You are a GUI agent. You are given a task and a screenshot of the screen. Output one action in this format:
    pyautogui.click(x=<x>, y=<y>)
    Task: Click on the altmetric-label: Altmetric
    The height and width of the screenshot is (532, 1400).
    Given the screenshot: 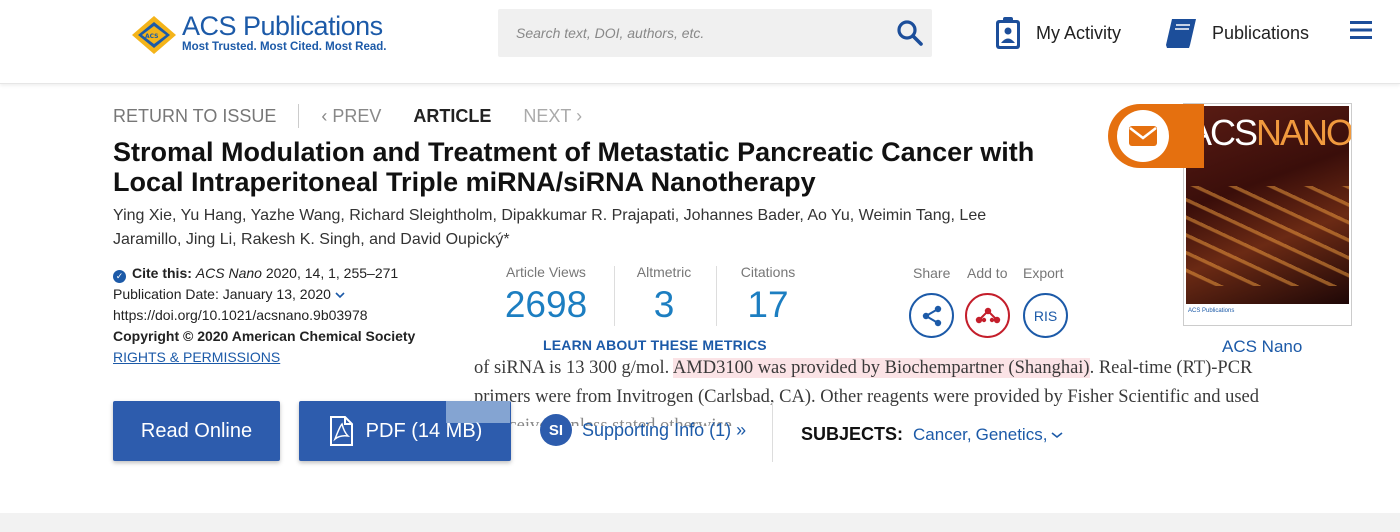 What is the action you would take?
    pyautogui.click(x=664, y=272)
    